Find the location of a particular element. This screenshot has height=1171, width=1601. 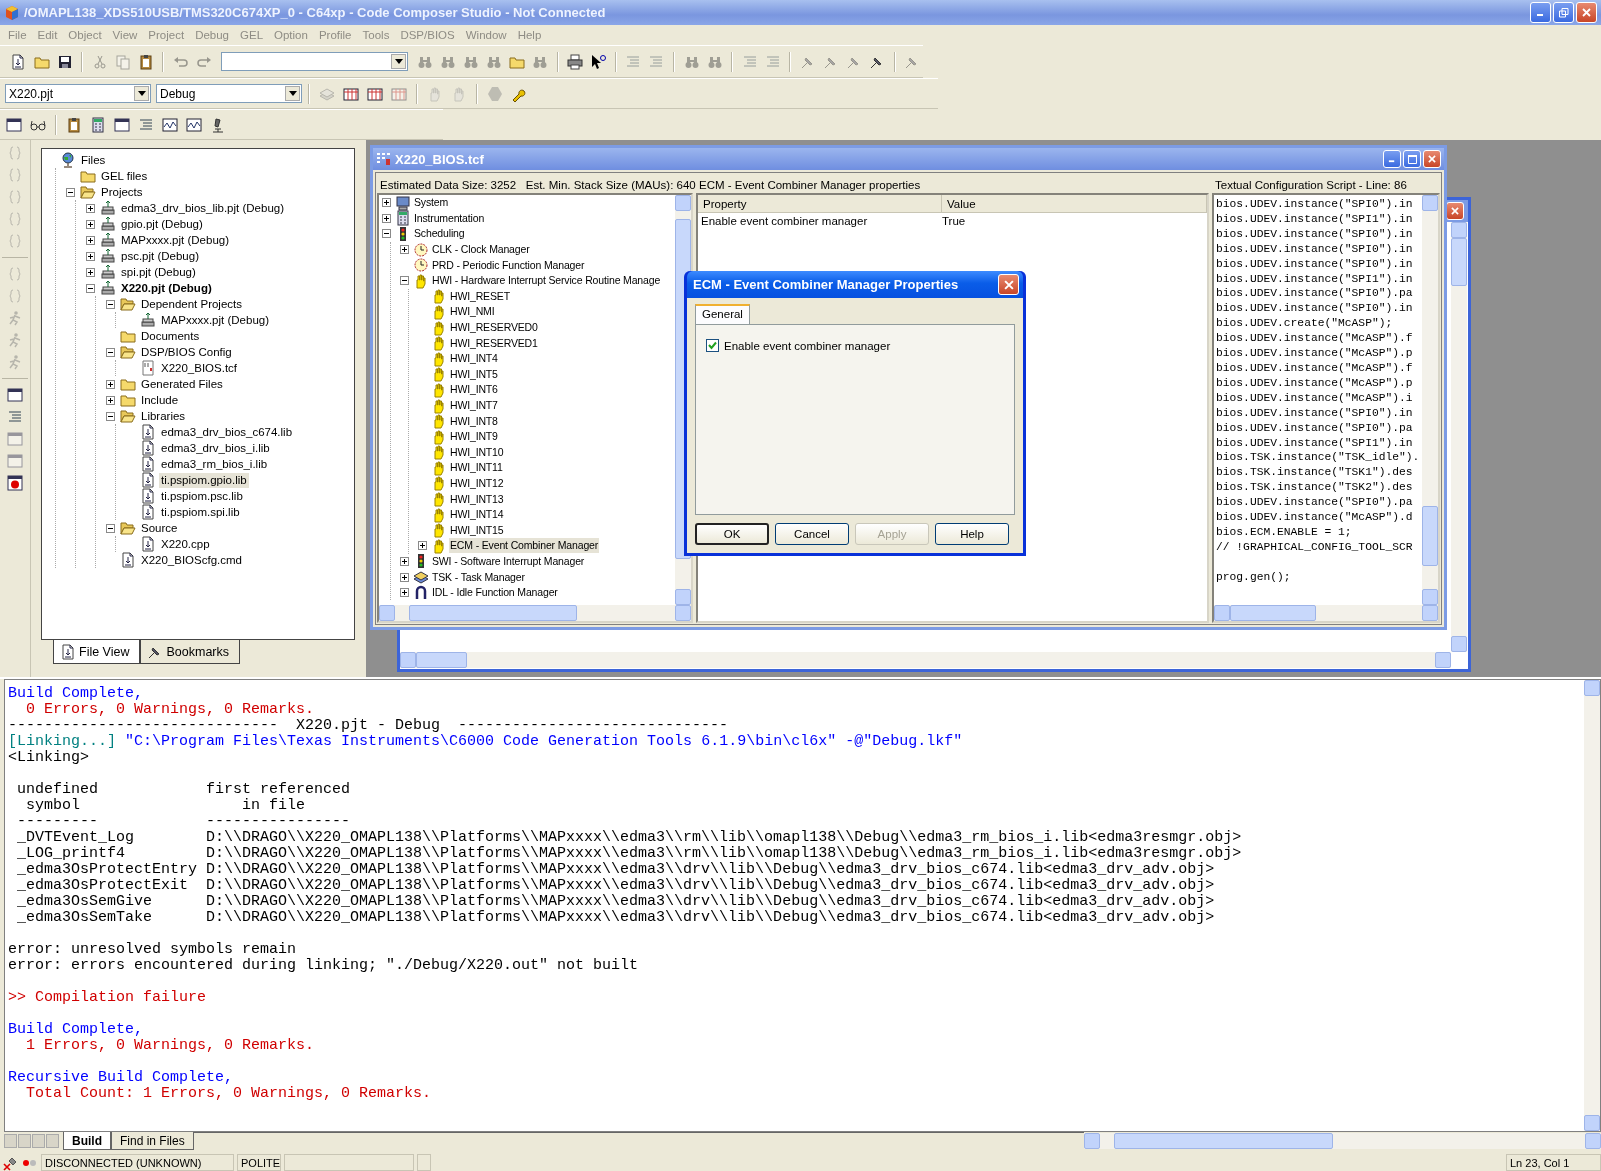

tree-item: HWI_INT9 is located at coordinates (474, 437).